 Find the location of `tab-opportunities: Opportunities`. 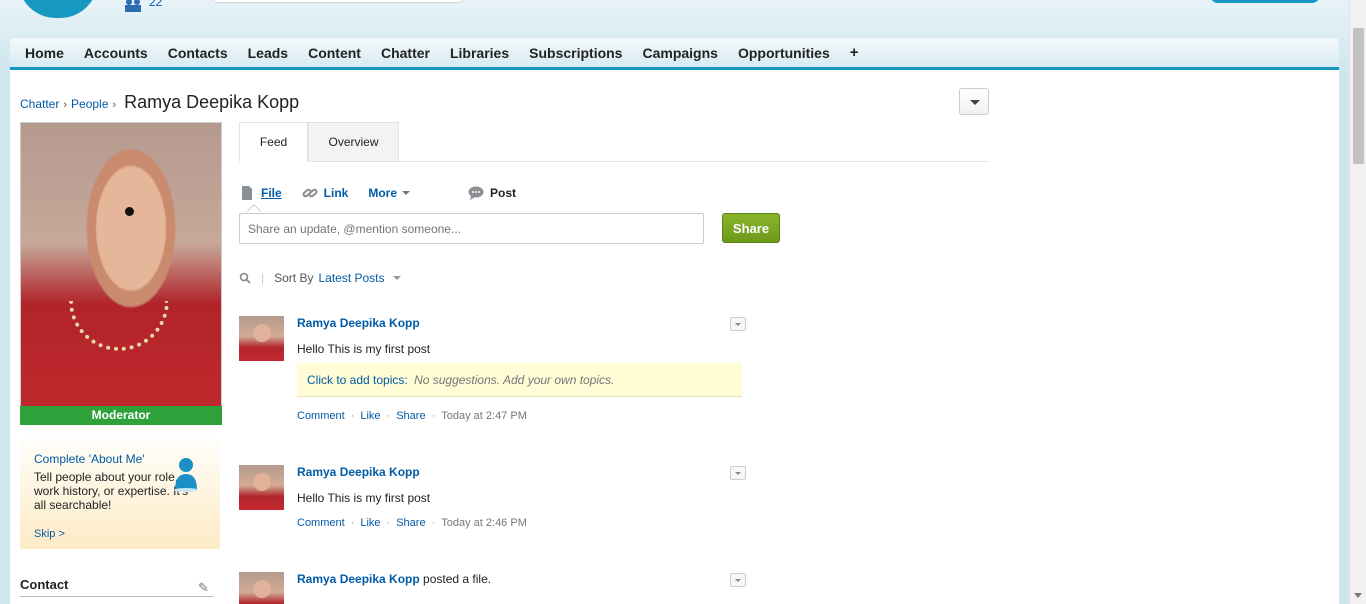

tab-opportunities: Opportunities is located at coordinates (784, 53).